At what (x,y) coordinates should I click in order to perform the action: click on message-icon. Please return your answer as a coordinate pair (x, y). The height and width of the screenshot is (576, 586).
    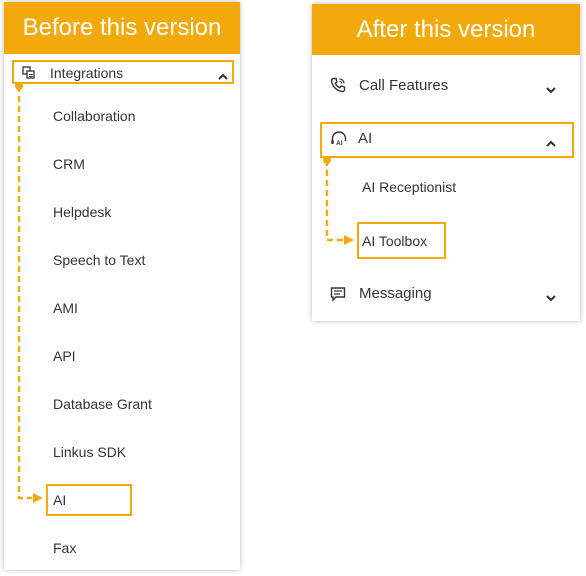
    Looking at the image, I should click on (338, 295).